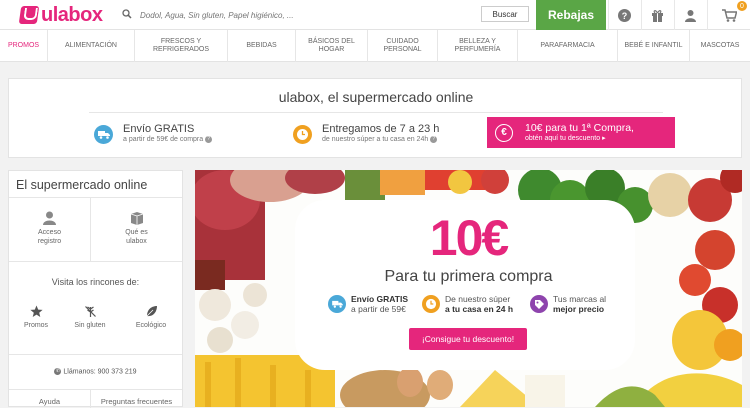 Image resolution: width=750 pixels, height=408 pixels. I want to click on cart-button: 0, so click(728, 15).